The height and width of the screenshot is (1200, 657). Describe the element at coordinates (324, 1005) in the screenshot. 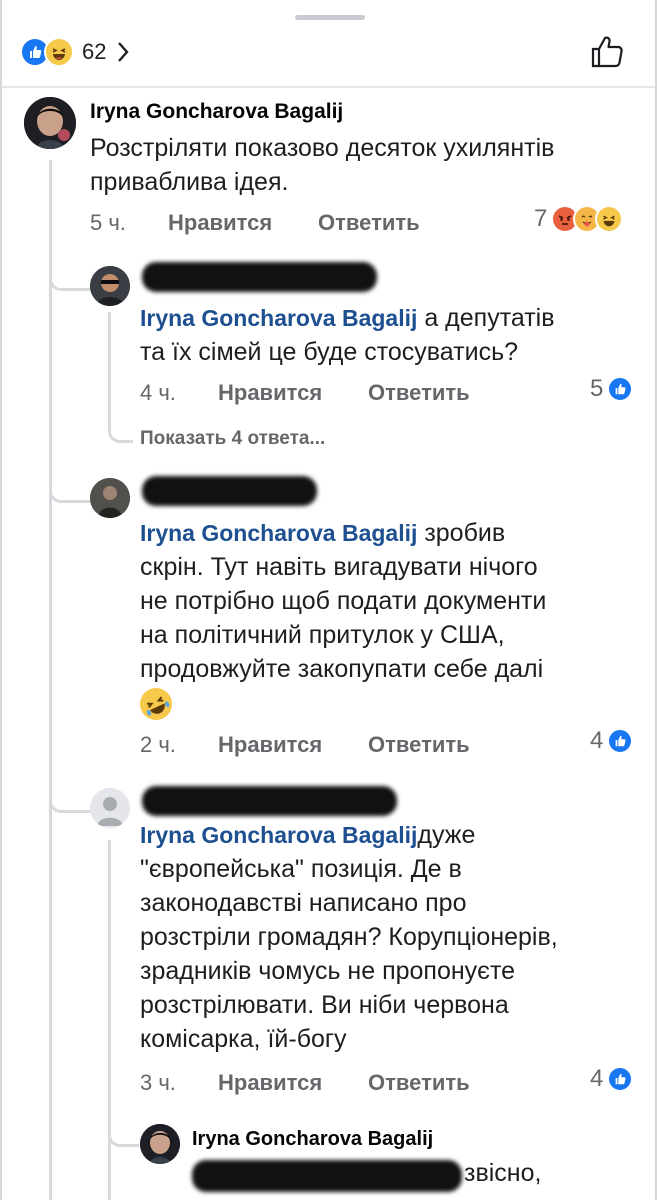

I see `comment-line: розстрілювати. Ви ніби червона` at that location.